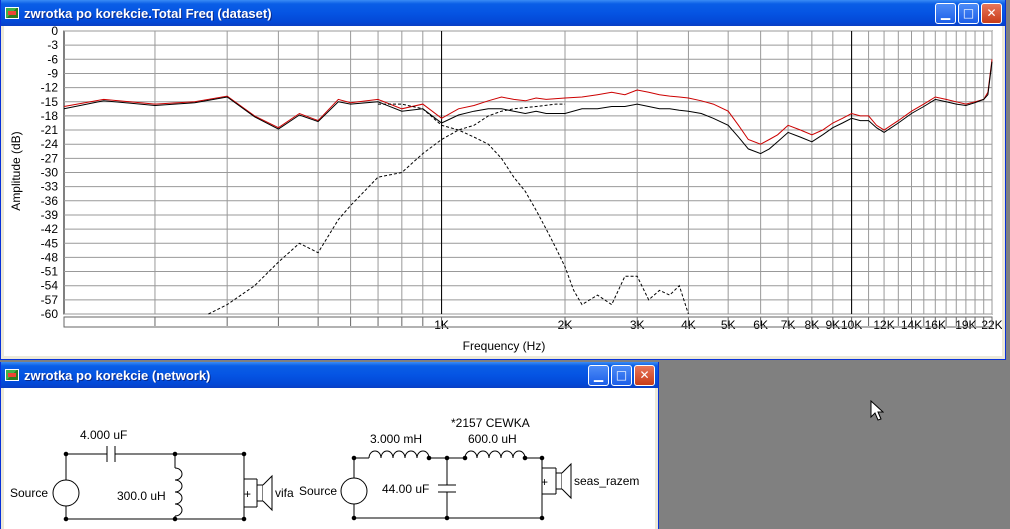  What do you see at coordinates (760, 325) in the screenshot?
I see `x-tick-label: 6K` at bounding box center [760, 325].